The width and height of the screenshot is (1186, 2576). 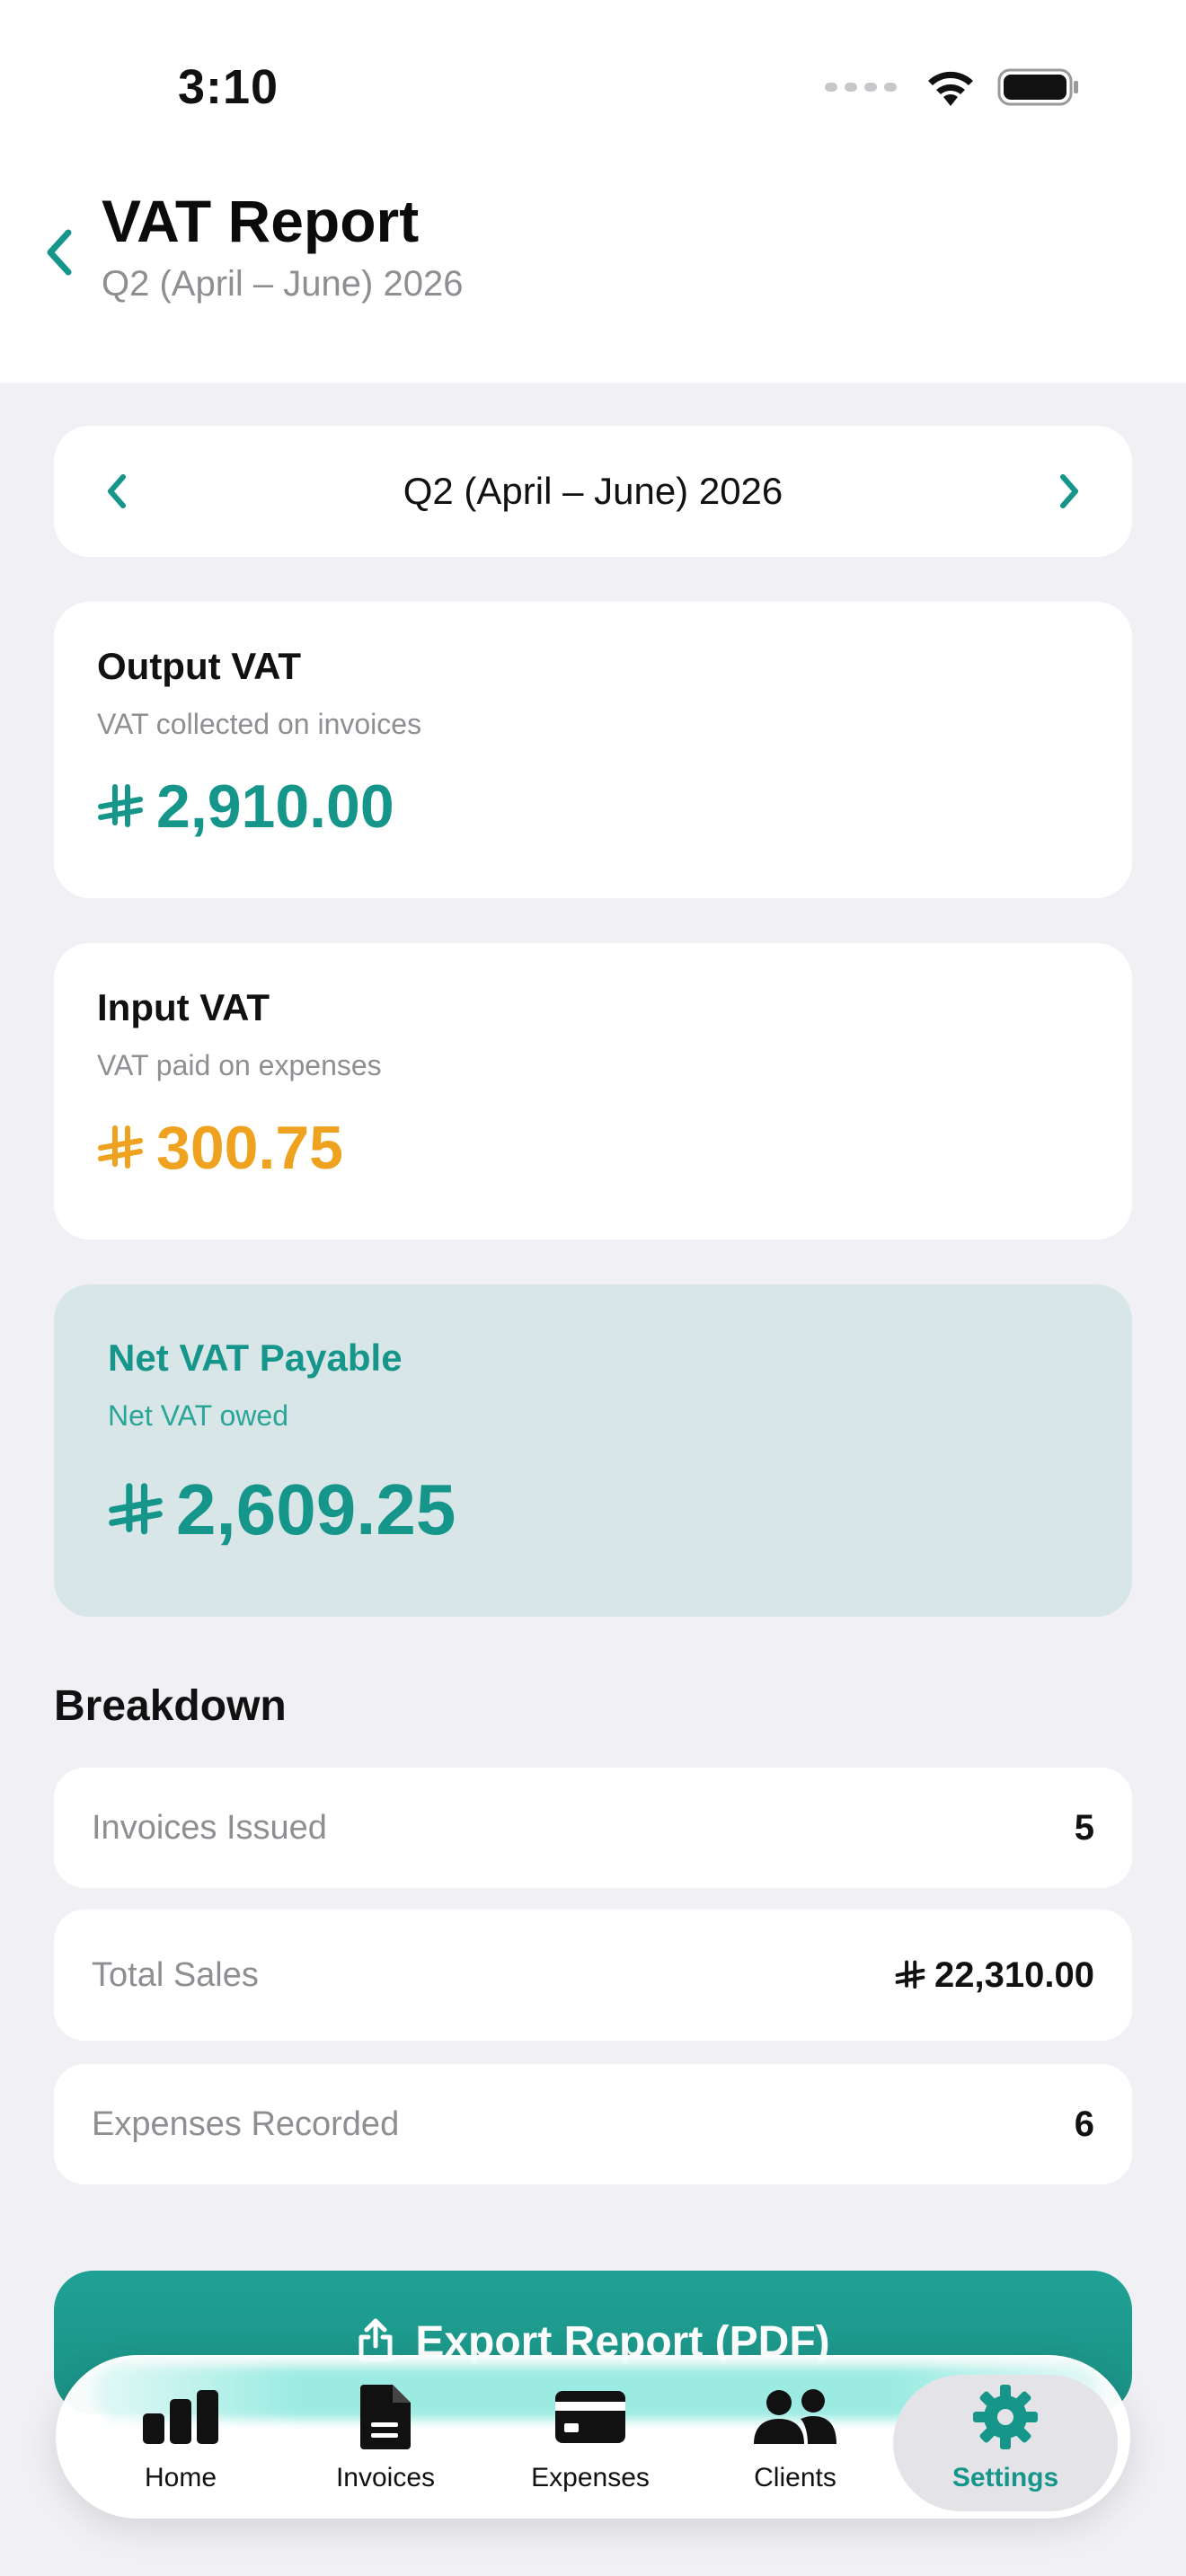 What do you see at coordinates (1005, 2417) in the screenshot?
I see `gear-icon` at bounding box center [1005, 2417].